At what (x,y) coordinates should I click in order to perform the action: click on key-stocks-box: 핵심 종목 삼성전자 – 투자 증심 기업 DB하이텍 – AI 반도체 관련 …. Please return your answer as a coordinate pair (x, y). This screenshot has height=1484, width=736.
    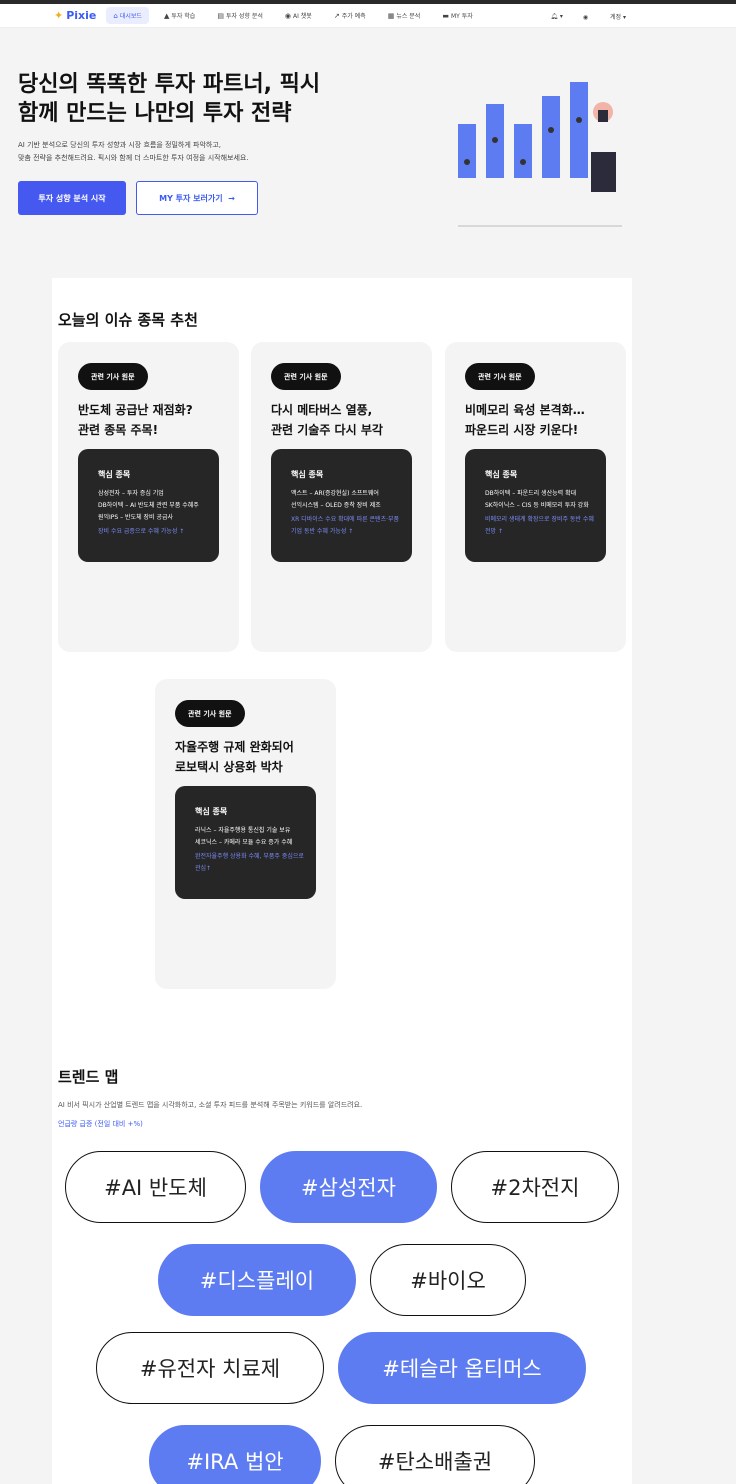
    Looking at the image, I should click on (148, 505).